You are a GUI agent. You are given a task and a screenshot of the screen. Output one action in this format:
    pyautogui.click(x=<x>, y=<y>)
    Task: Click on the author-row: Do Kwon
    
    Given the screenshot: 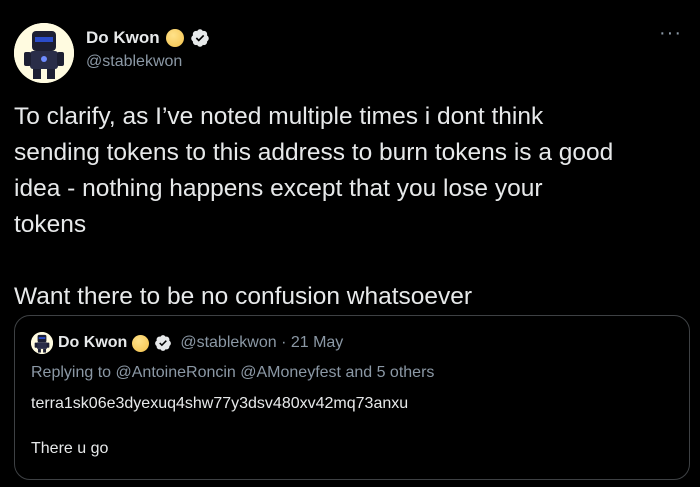 What is the action you would take?
    pyautogui.click(x=148, y=38)
    